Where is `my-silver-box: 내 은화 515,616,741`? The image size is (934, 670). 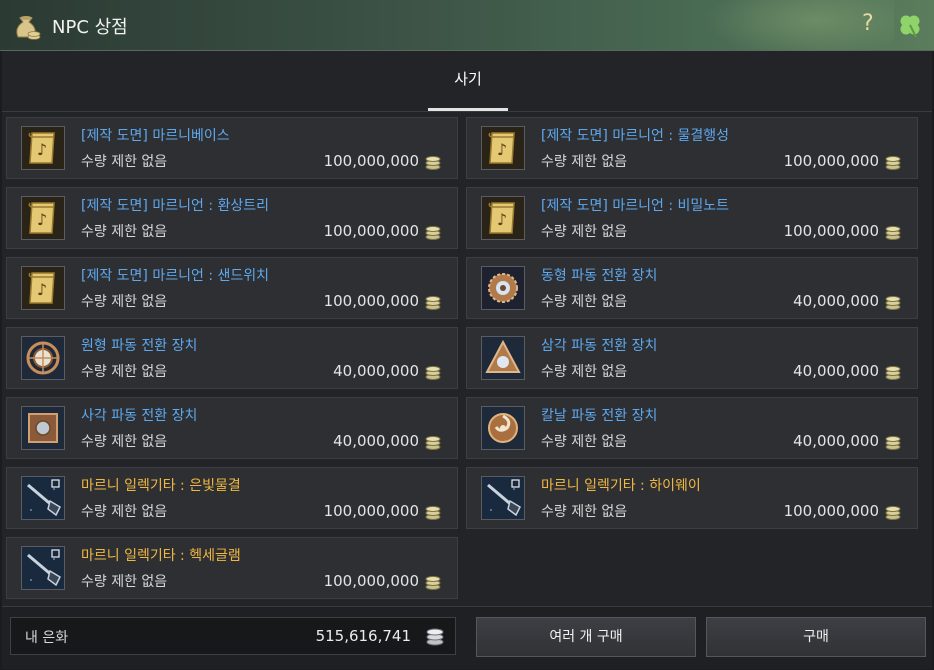 my-silver-box: 내 은화 515,616,741 is located at coordinates (233, 636).